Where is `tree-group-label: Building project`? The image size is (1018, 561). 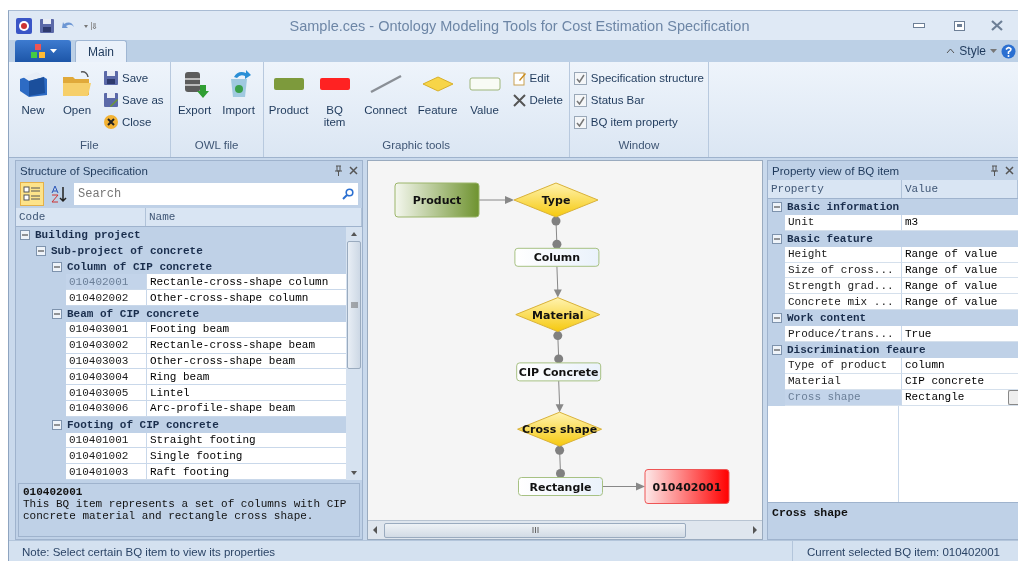
tree-group-label: Building project is located at coordinates (88, 234).